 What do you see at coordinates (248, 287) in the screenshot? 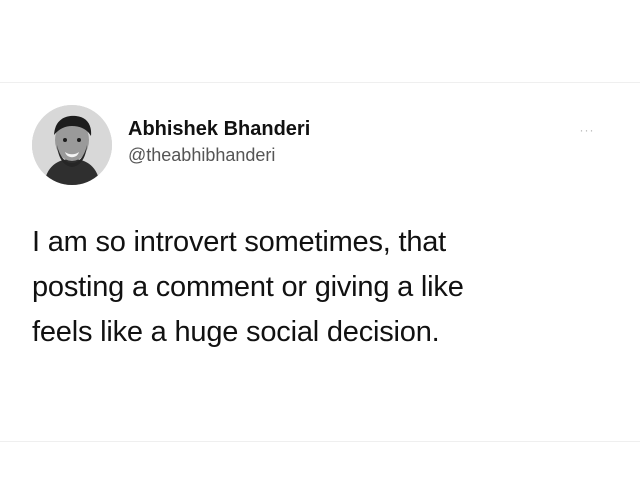
I see `tweet-text-line: posting a comment or giving a like` at bounding box center [248, 287].